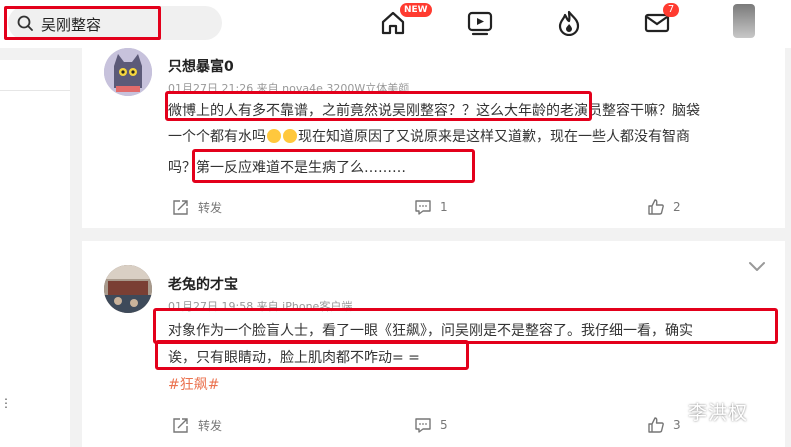  I want to click on comment-button: 1, so click(431, 207).